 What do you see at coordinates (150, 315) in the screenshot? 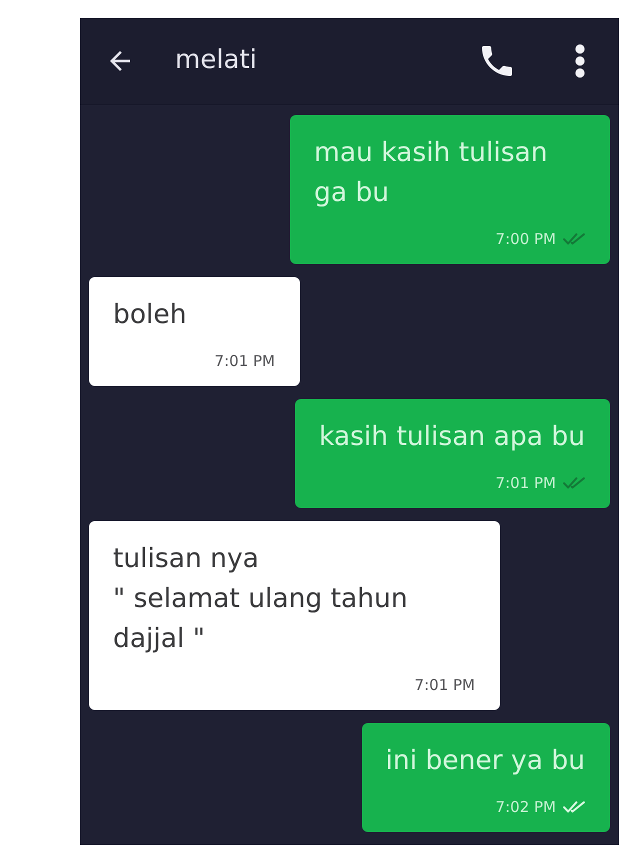
I see `message-text: boleh` at bounding box center [150, 315].